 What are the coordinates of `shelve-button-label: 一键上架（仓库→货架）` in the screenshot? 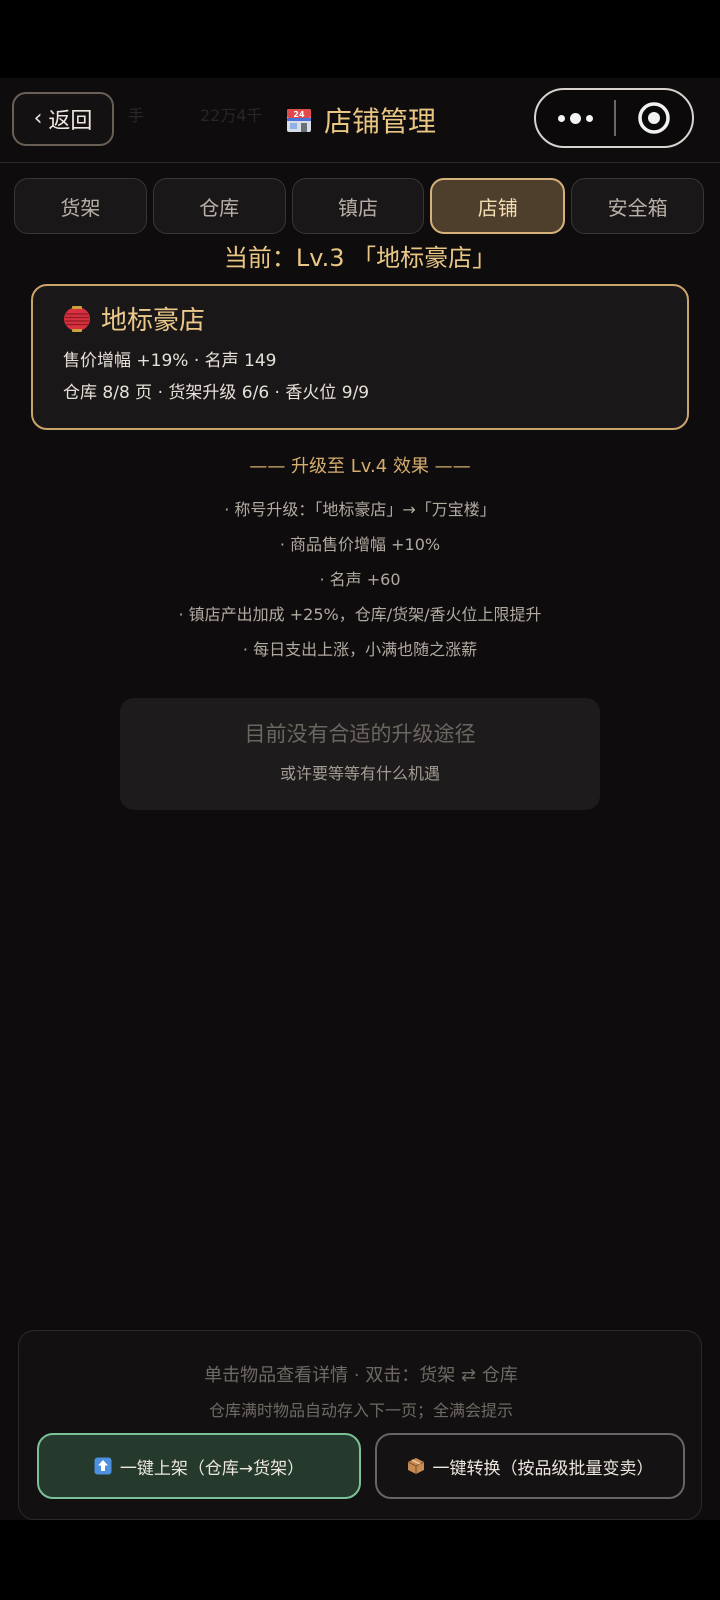 It's located at (212, 1468).